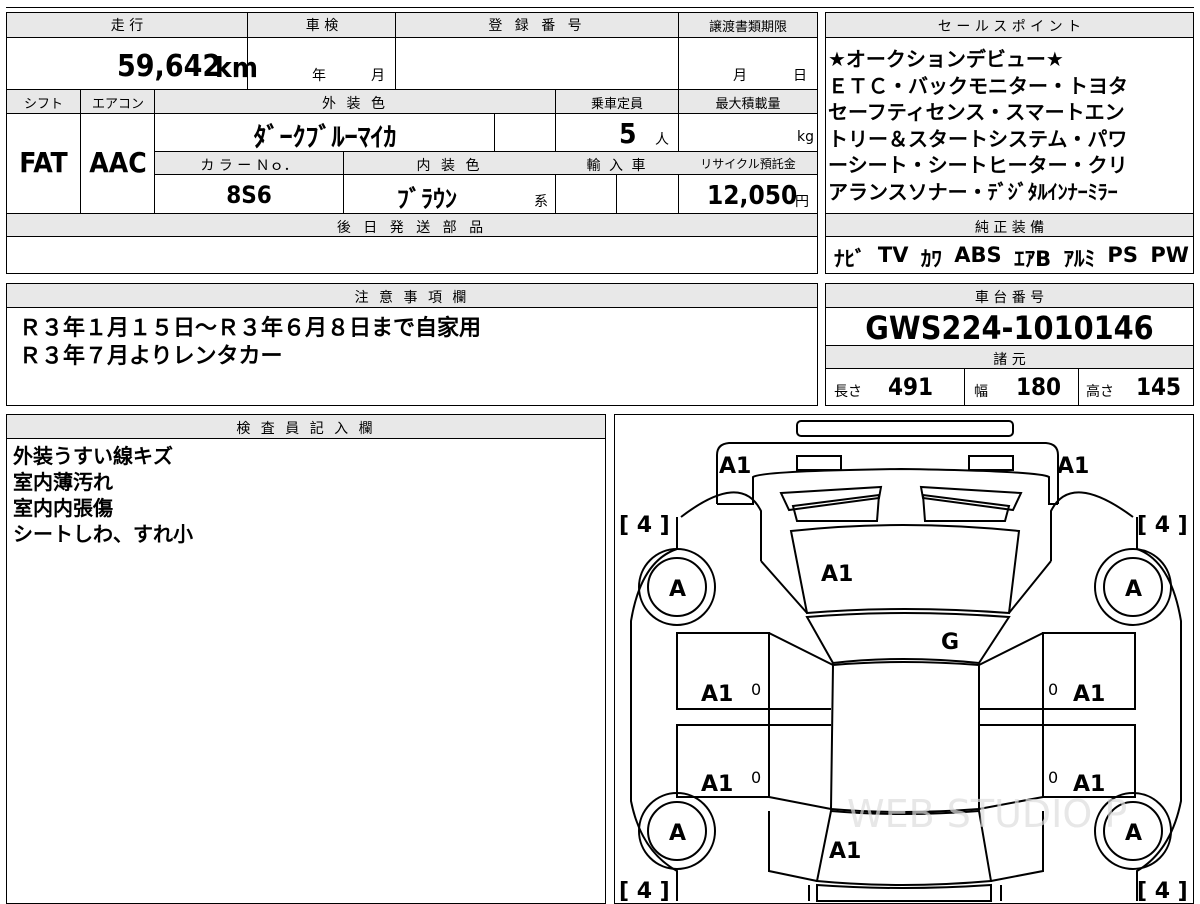  Describe the element at coordinates (987, 814) in the screenshot. I see `watermark: WEB STUDIO P` at that location.